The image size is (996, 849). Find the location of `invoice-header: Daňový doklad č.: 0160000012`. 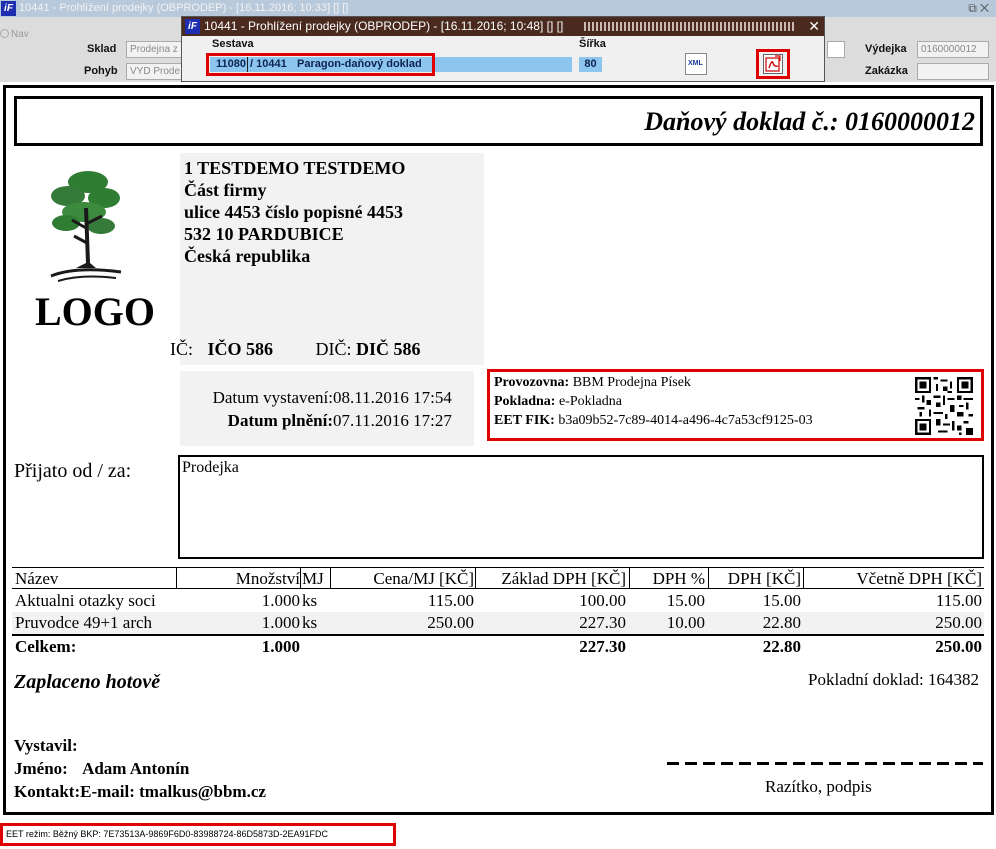

invoice-header: Daňový doklad č.: 0160000012 is located at coordinates (498, 121).